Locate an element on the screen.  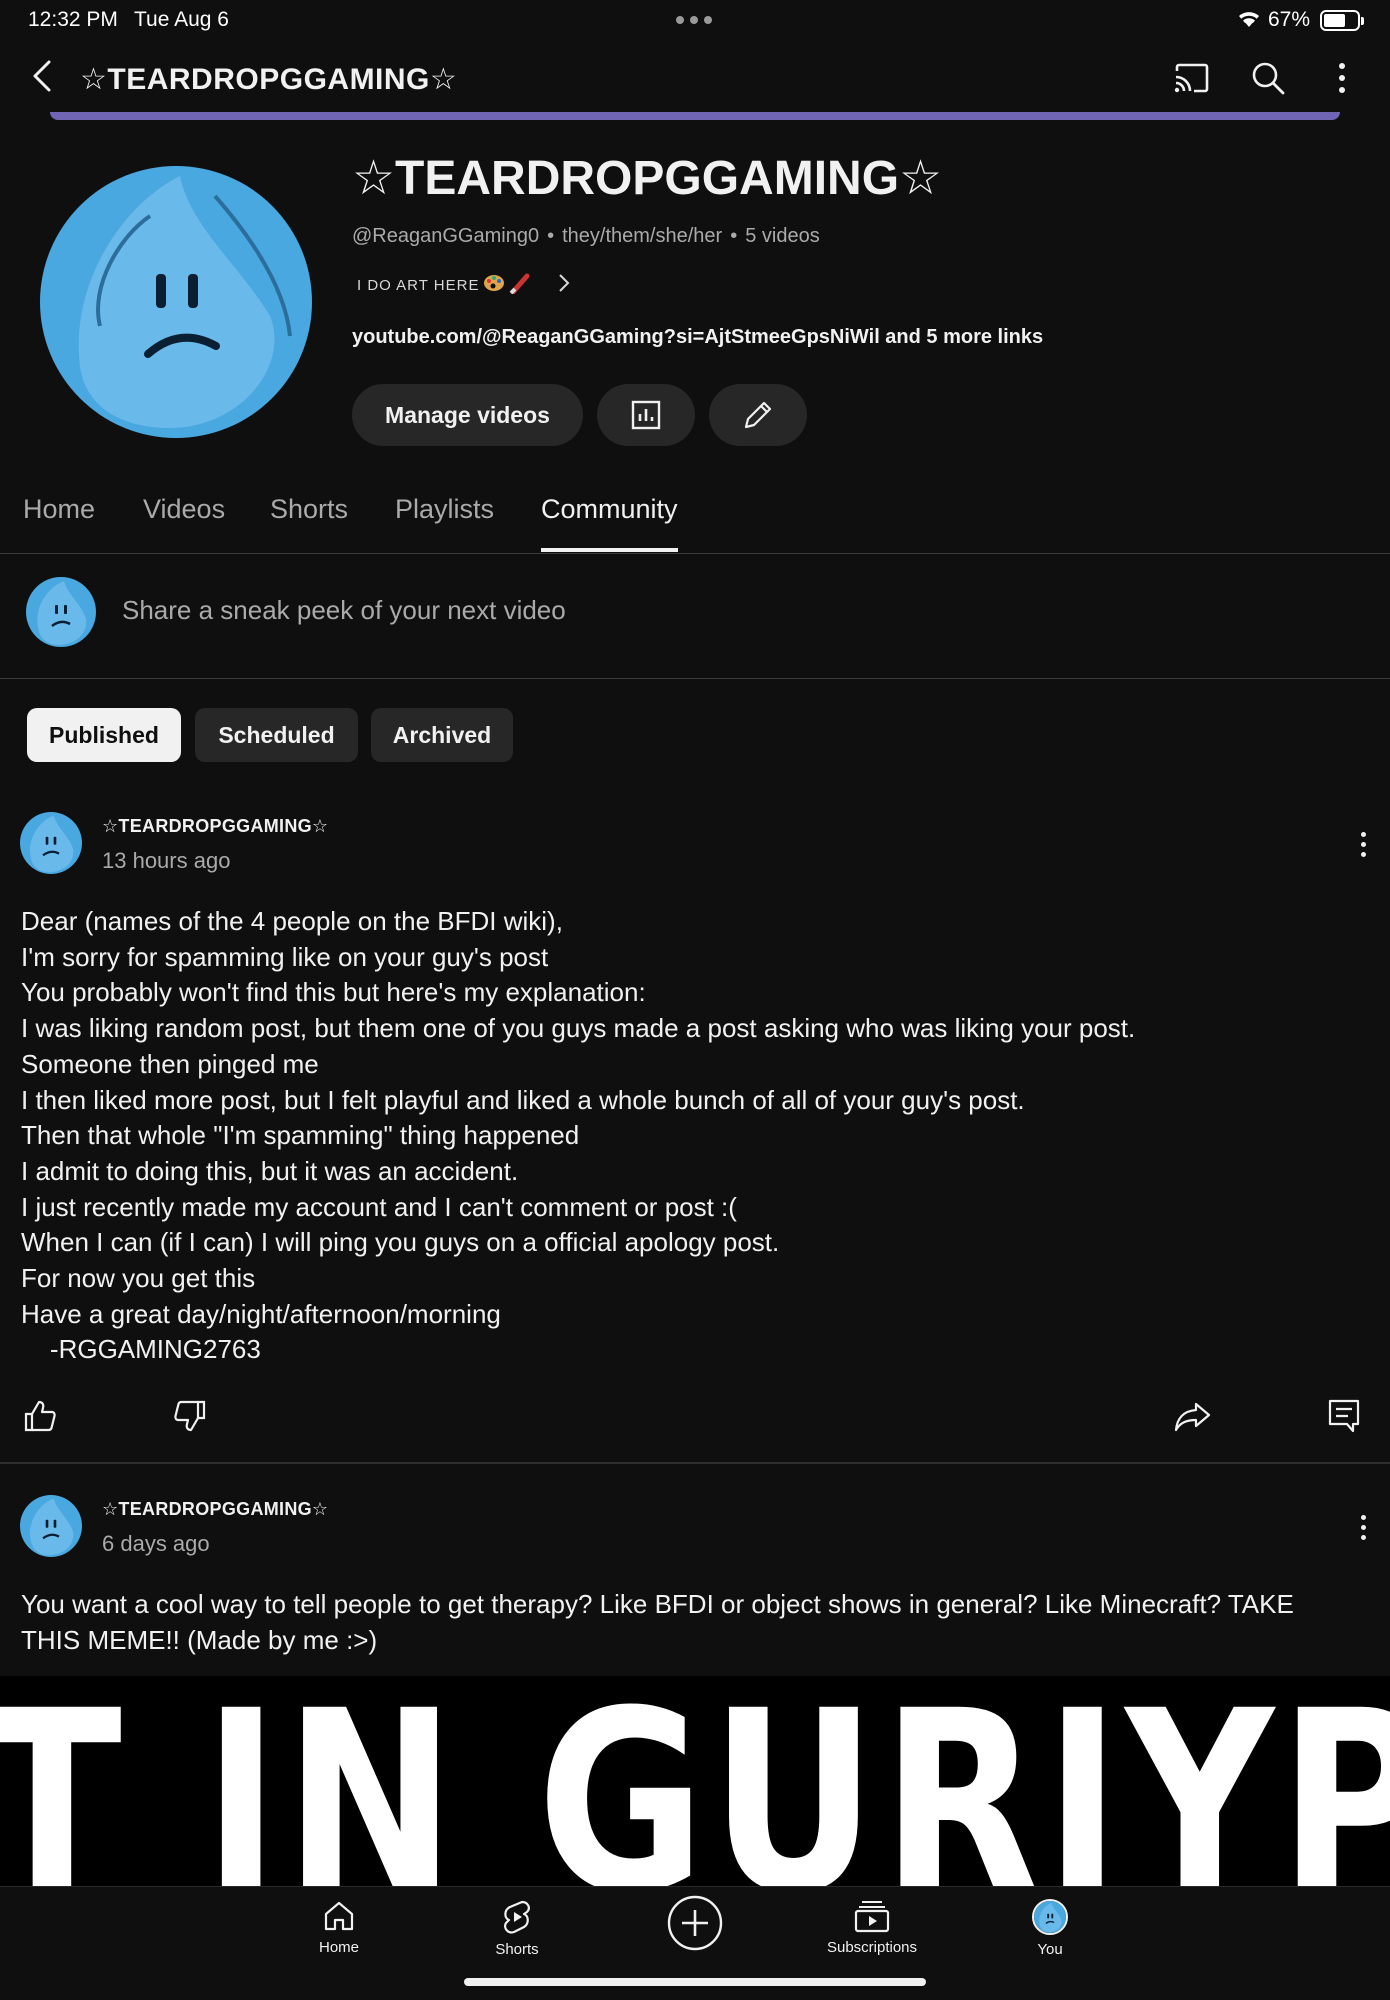
subscriptions-icon is located at coordinates (872, 1917).